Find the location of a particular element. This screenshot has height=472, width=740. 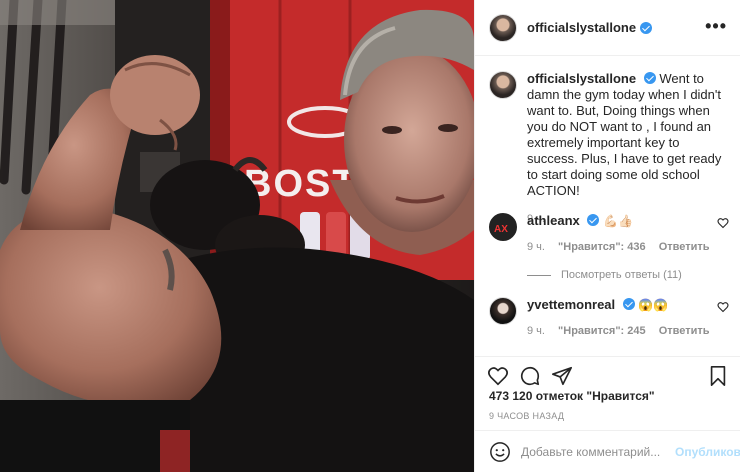

comment-meta: 9 ч. "Нравится": 245 Ответить is located at coordinates (628, 331).